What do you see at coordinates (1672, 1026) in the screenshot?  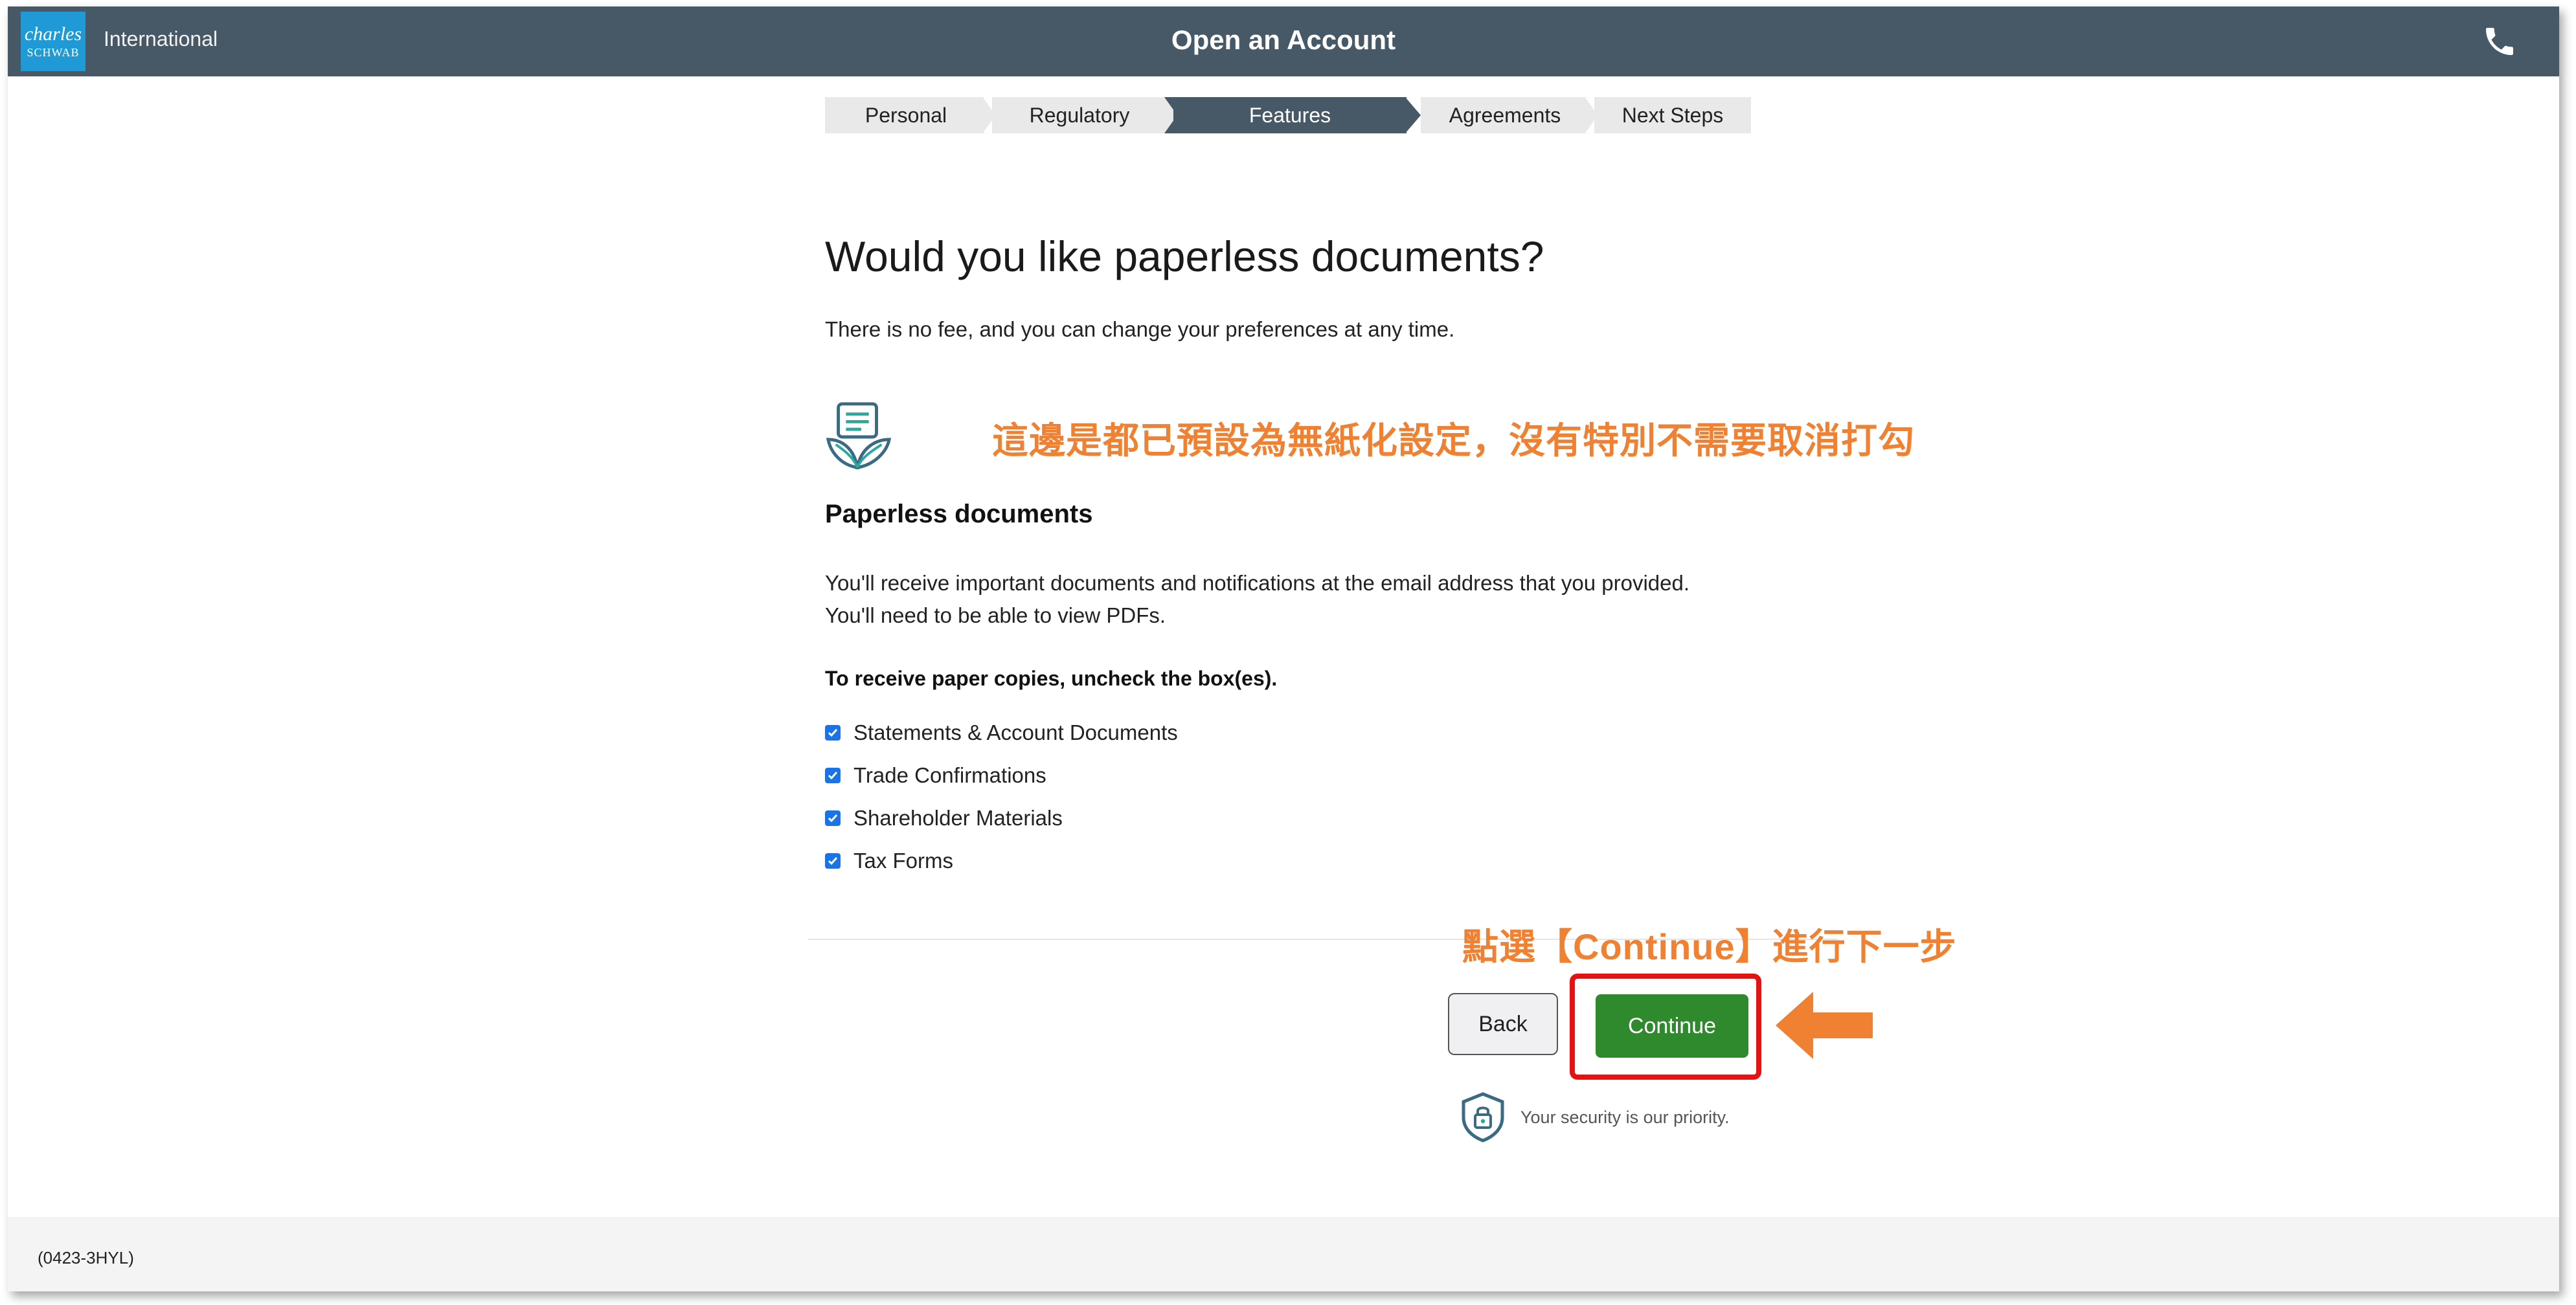 I see `continue-button: Continue` at bounding box center [1672, 1026].